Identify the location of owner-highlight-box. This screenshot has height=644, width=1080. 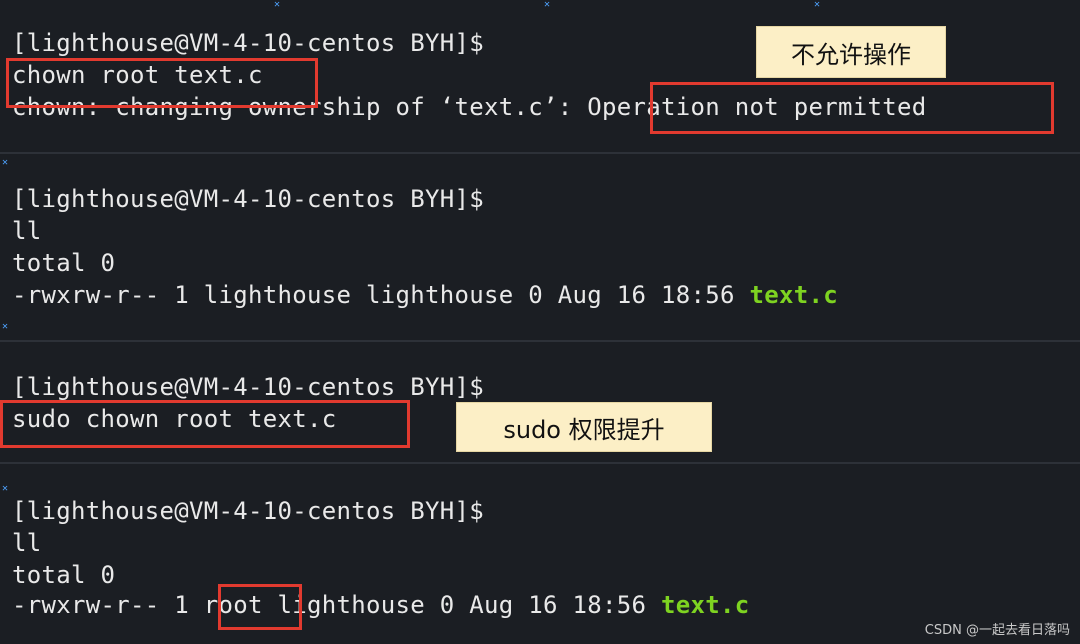
(260, 607).